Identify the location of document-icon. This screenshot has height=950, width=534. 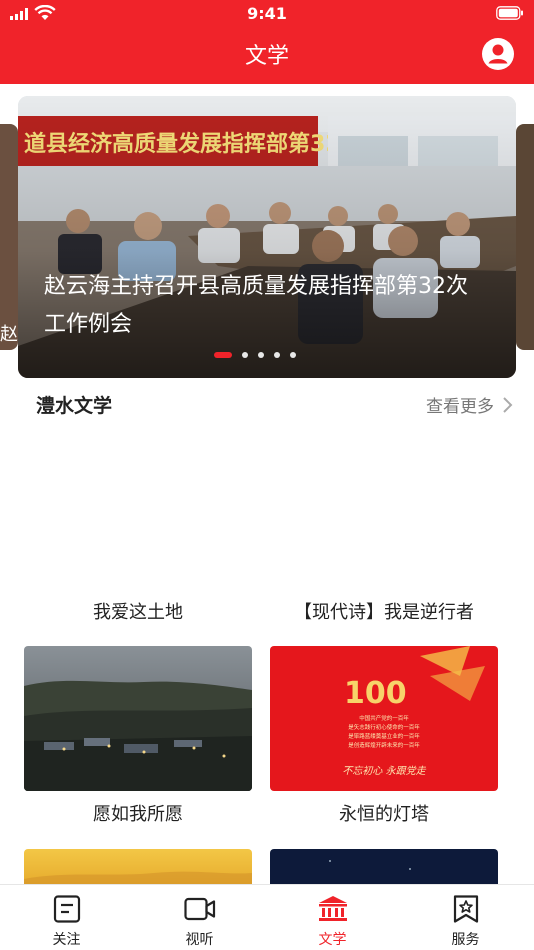
(66, 909).